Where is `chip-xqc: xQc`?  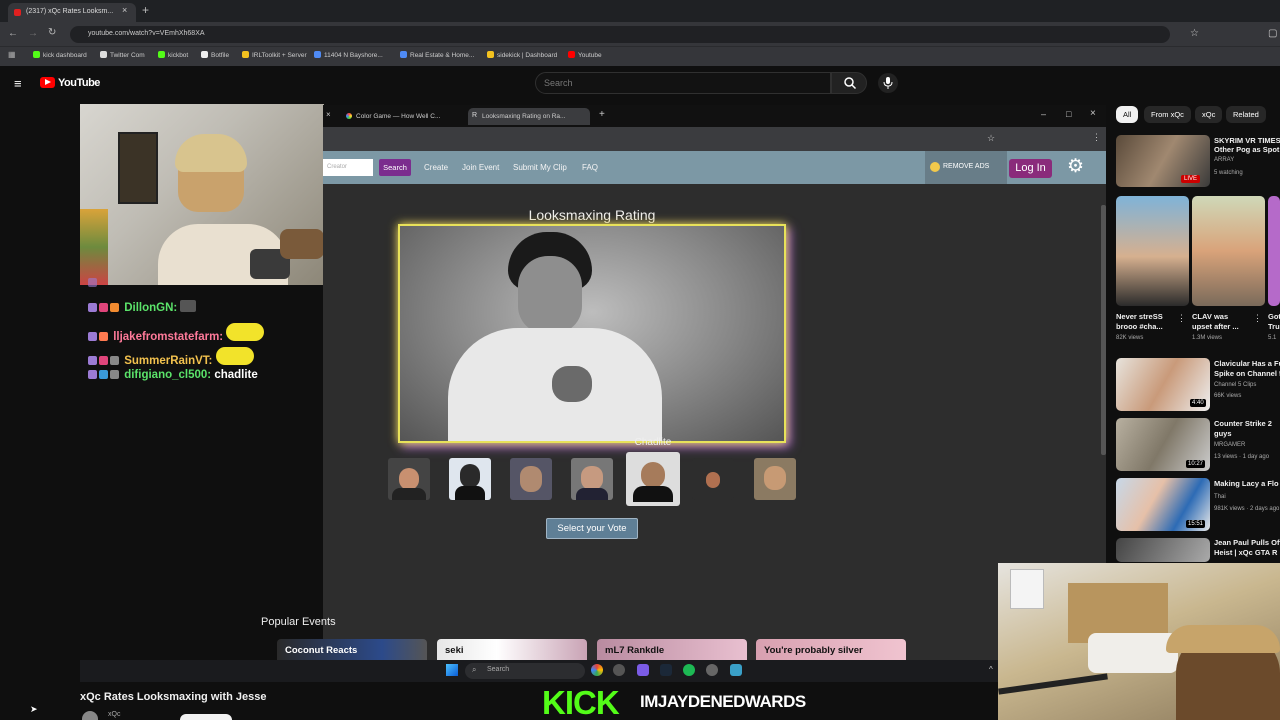 chip-xqc: xQc is located at coordinates (1209, 114).